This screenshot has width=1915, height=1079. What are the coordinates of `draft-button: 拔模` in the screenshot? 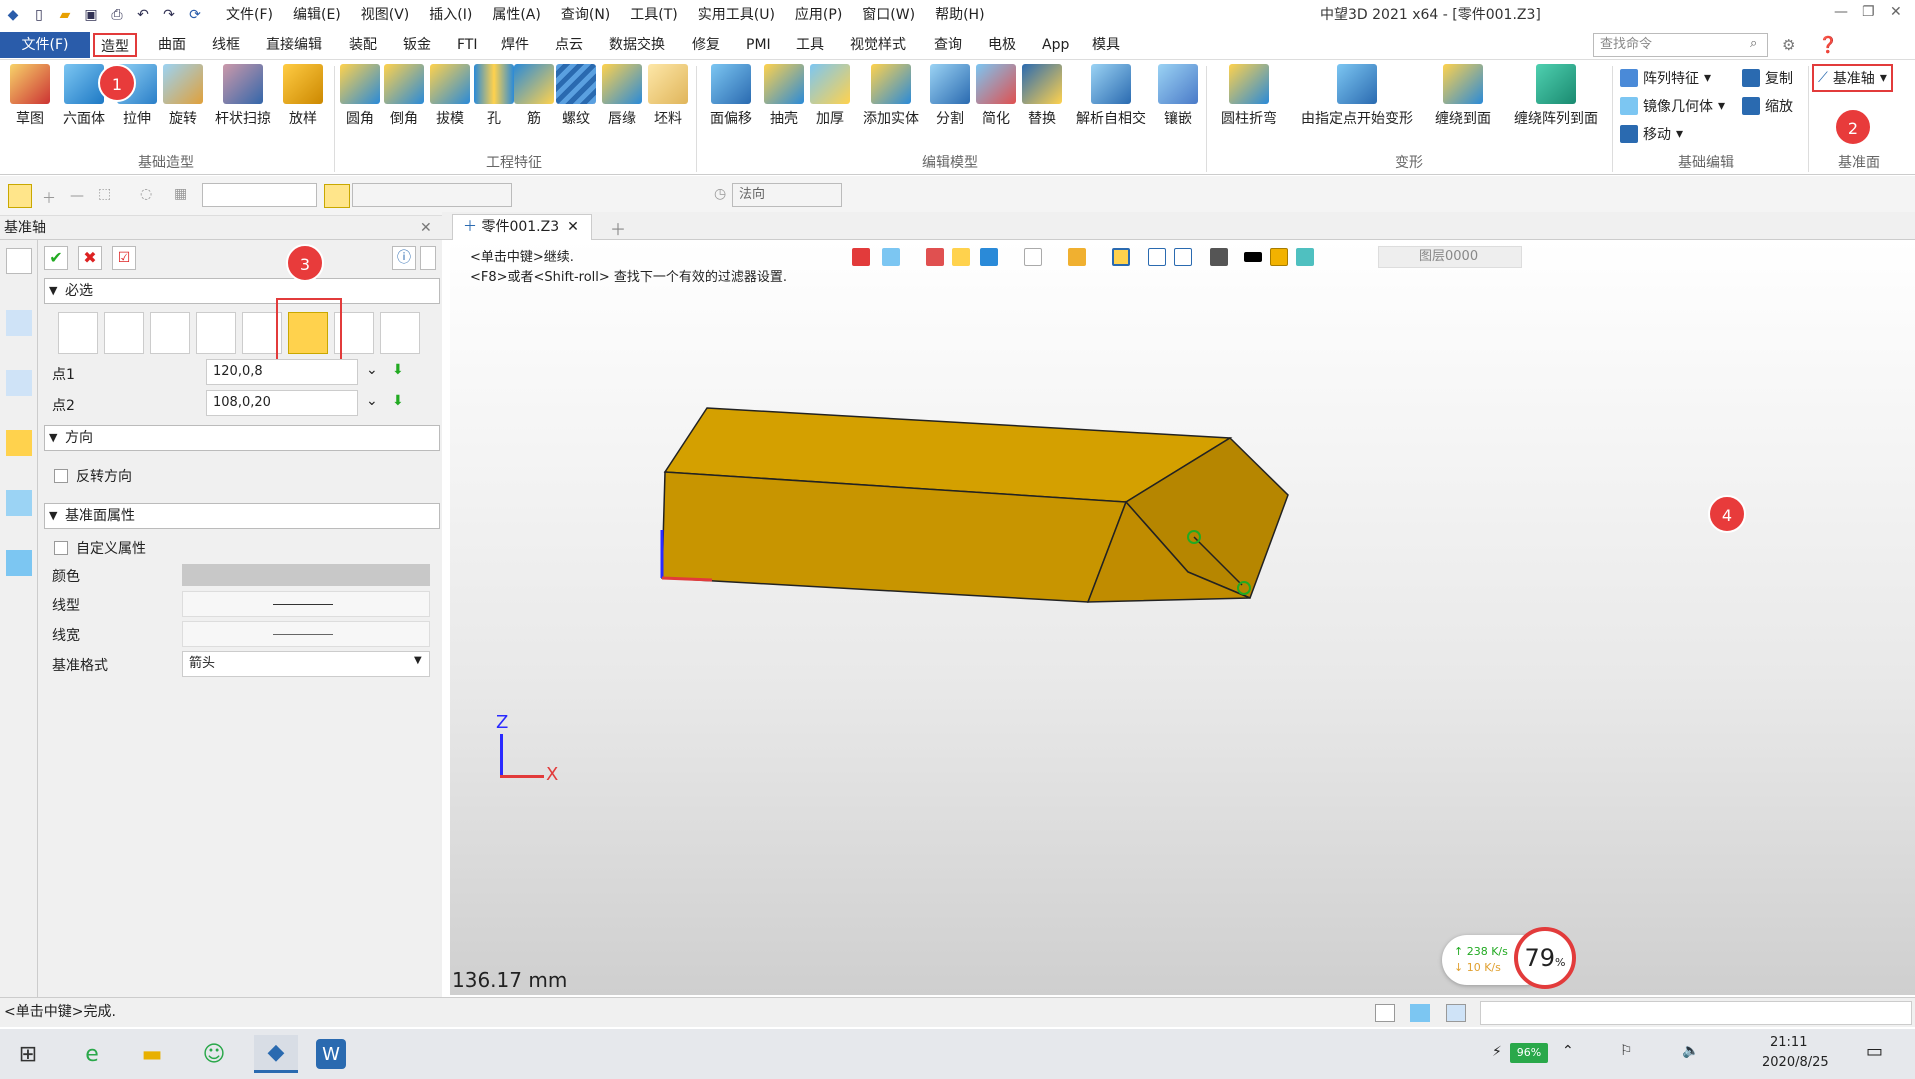 It's located at (450, 96).